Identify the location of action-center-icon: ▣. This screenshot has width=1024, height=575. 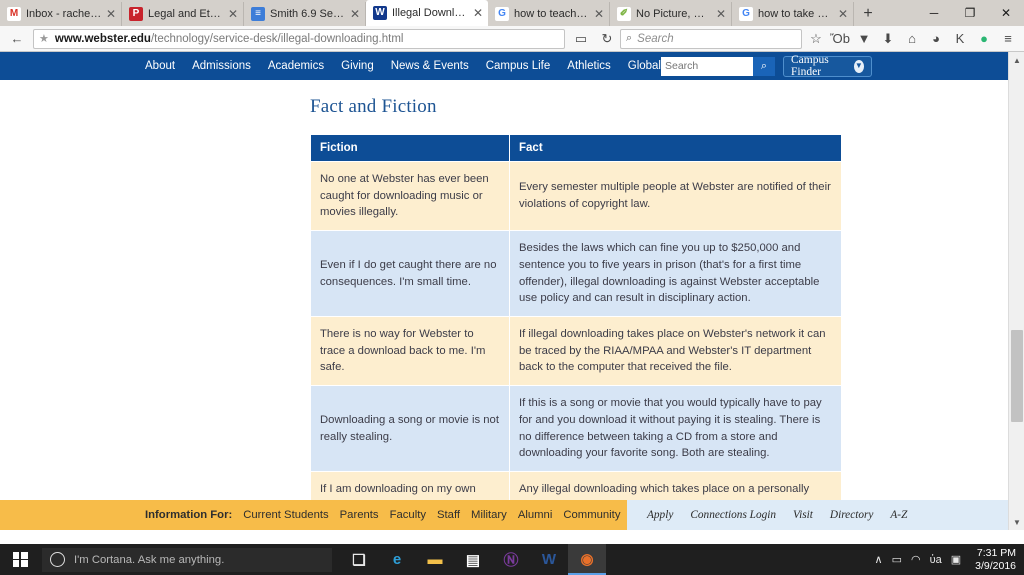
(956, 559).